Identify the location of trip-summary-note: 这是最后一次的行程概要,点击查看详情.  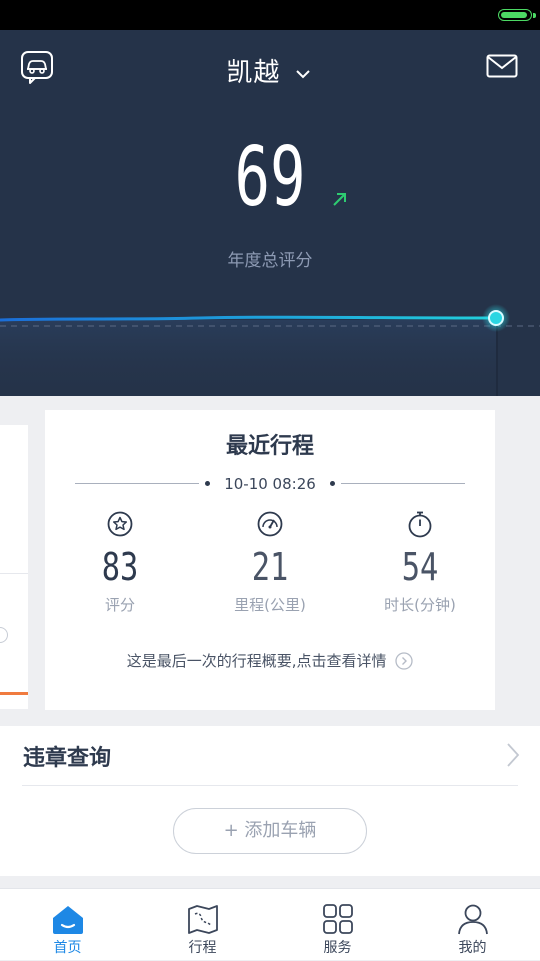
(256, 661).